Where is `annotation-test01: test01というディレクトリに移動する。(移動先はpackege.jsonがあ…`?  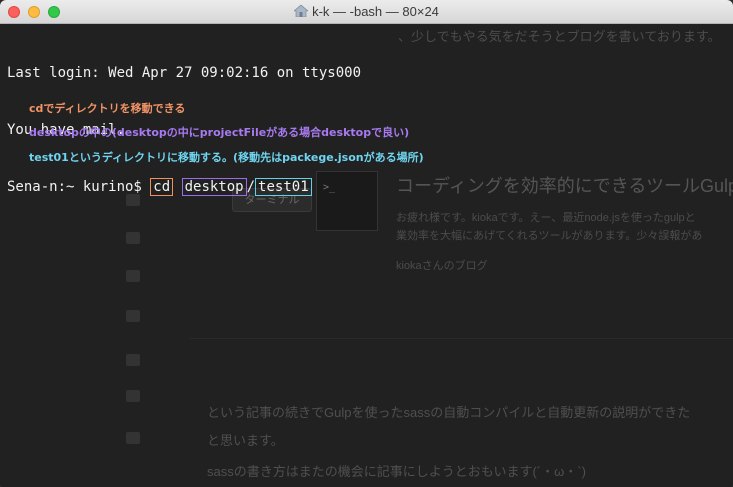
annotation-test01: test01というディレクトリに移動する。(移動先はpackege.jsonがあ… is located at coordinates (226, 157).